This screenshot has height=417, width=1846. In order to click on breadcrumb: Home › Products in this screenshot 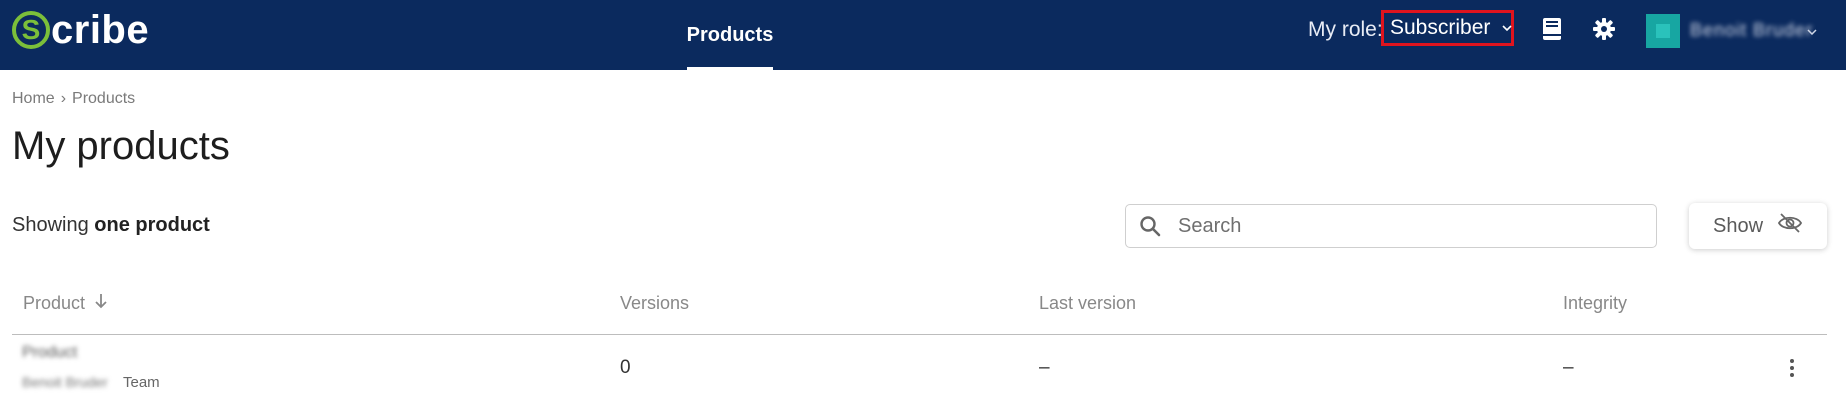, I will do `click(73, 99)`.